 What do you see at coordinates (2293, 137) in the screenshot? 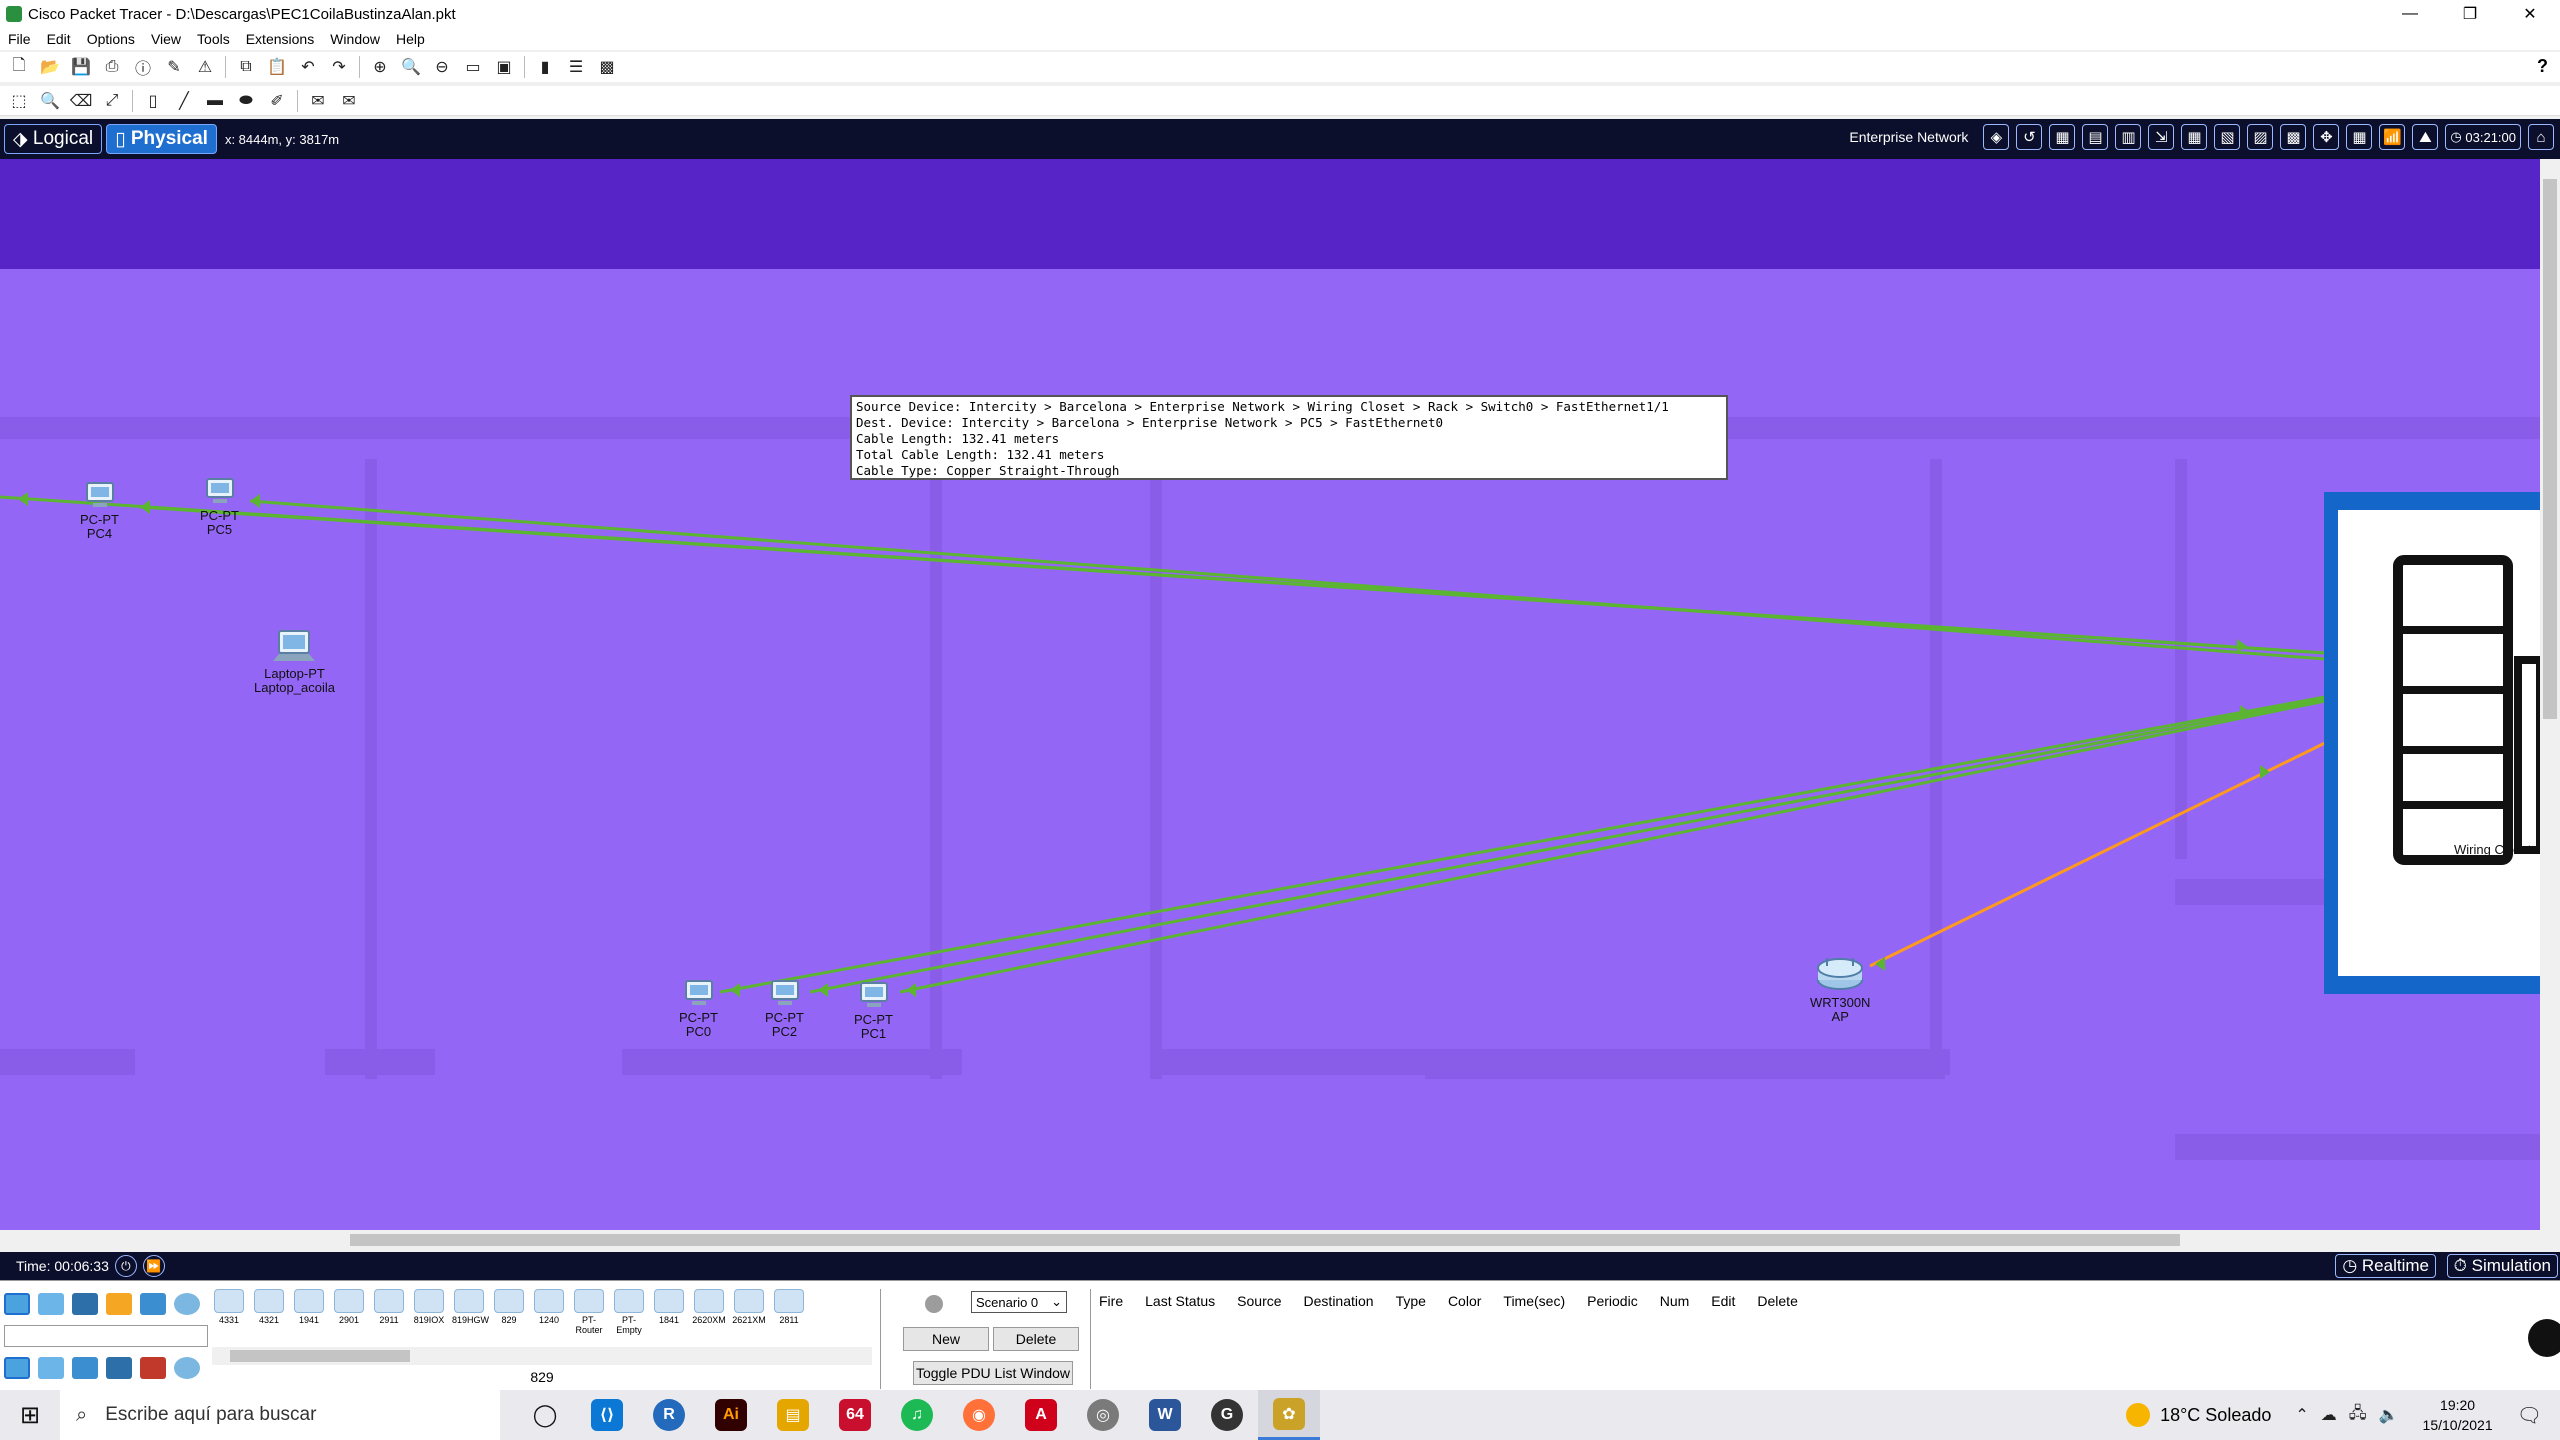
I see `cluster-view-icon: ▩` at bounding box center [2293, 137].